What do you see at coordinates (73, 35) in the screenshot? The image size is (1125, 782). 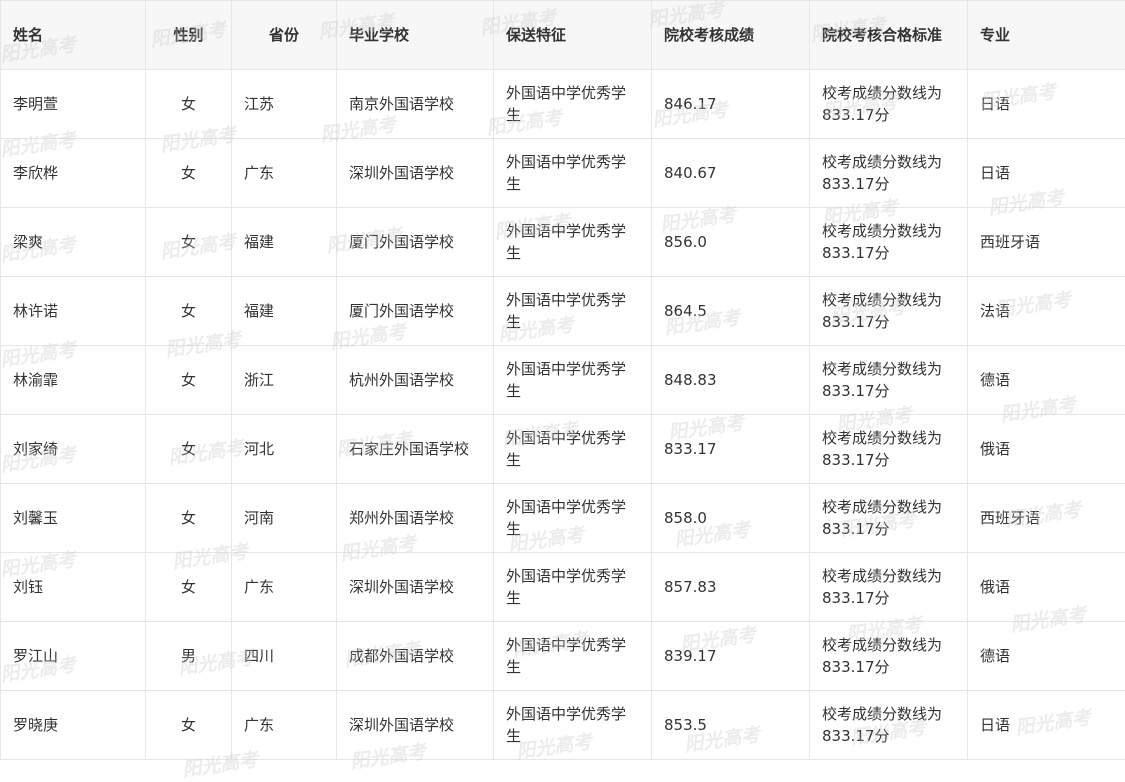 I see `header-name: 姓名` at bounding box center [73, 35].